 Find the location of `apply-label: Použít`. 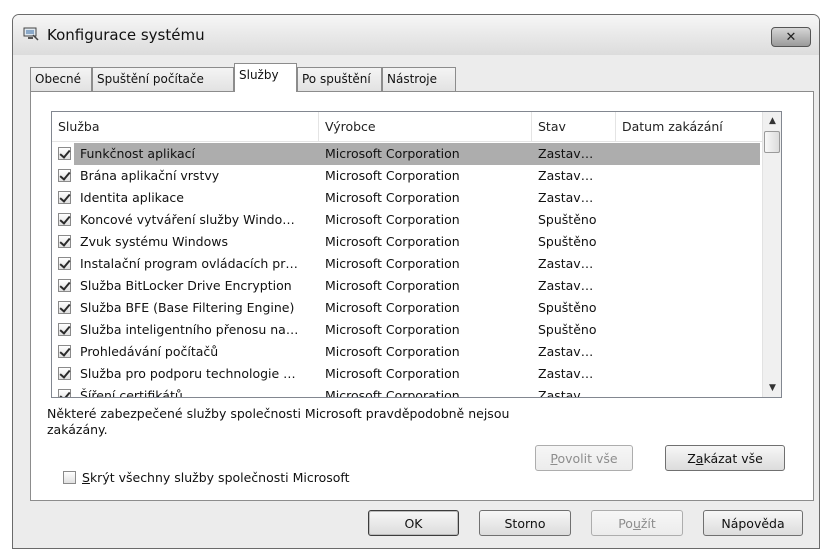

apply-label: Použít is located at coordinates (637, 523).